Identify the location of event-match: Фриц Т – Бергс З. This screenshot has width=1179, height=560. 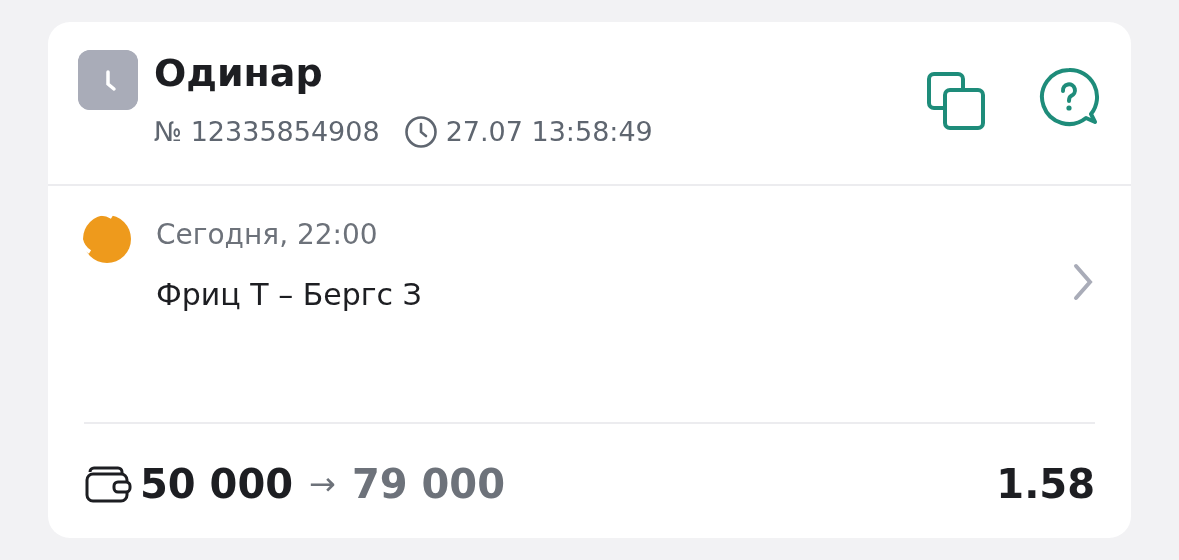
(289, 295).